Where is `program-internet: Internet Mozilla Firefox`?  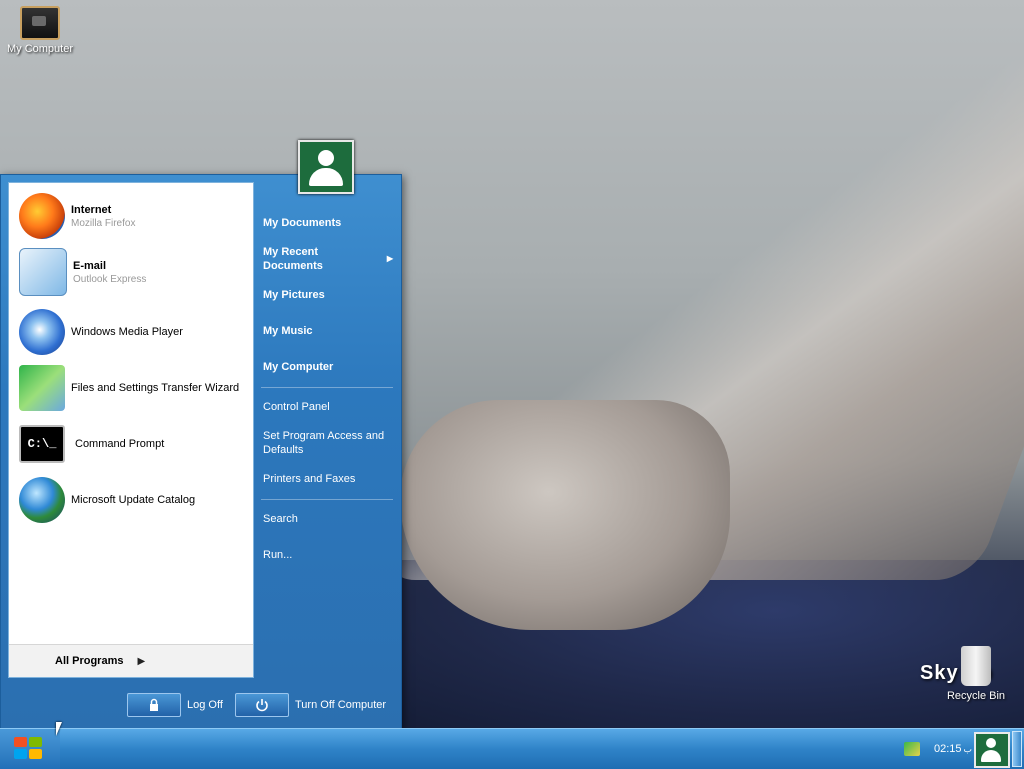 program-internet: Internet Mozilla Firefox is located at coordinates (77, 216).